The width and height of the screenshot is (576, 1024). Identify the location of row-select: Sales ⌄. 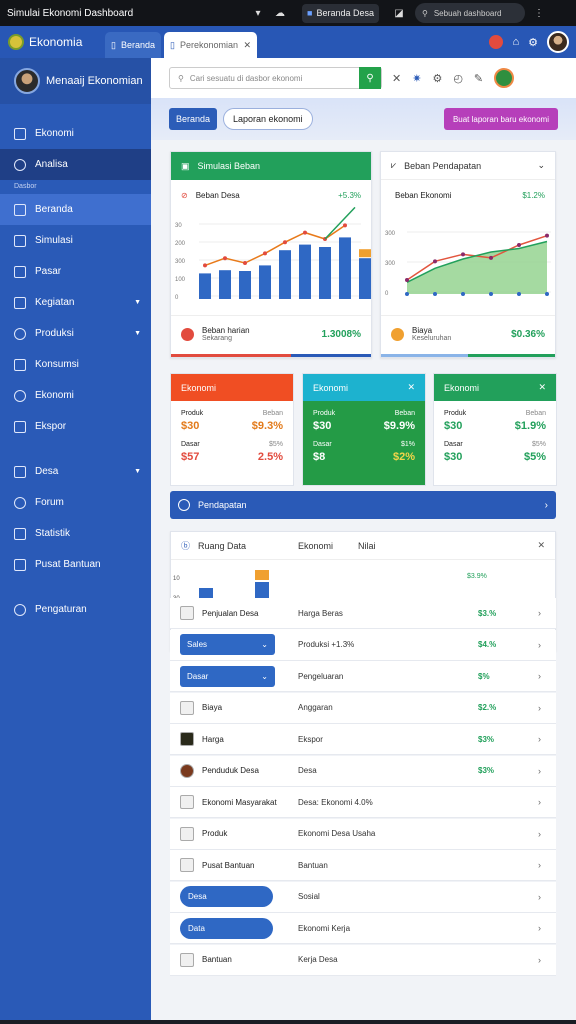
(227, 644).